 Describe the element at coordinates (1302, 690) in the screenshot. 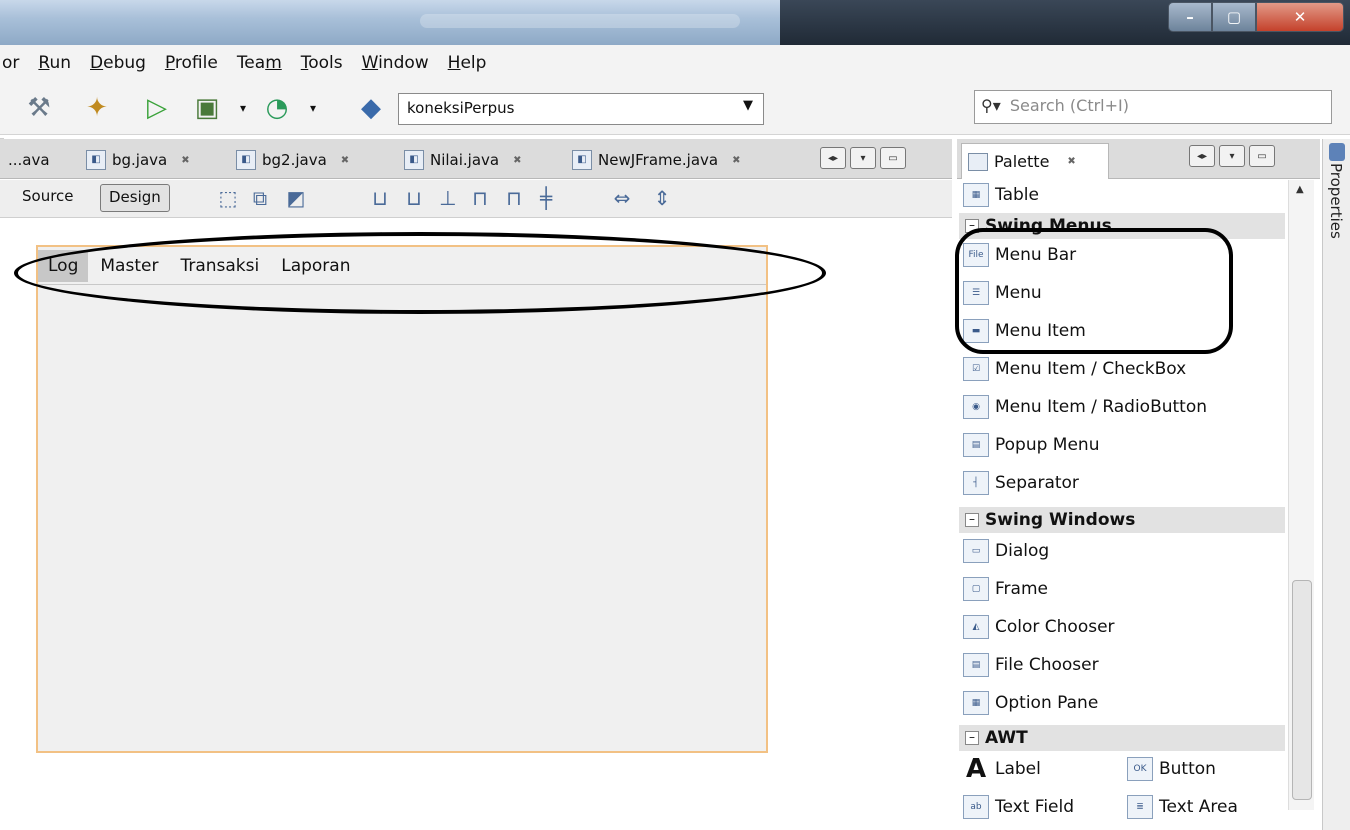

I see `scrollbar-thumb` at that location.